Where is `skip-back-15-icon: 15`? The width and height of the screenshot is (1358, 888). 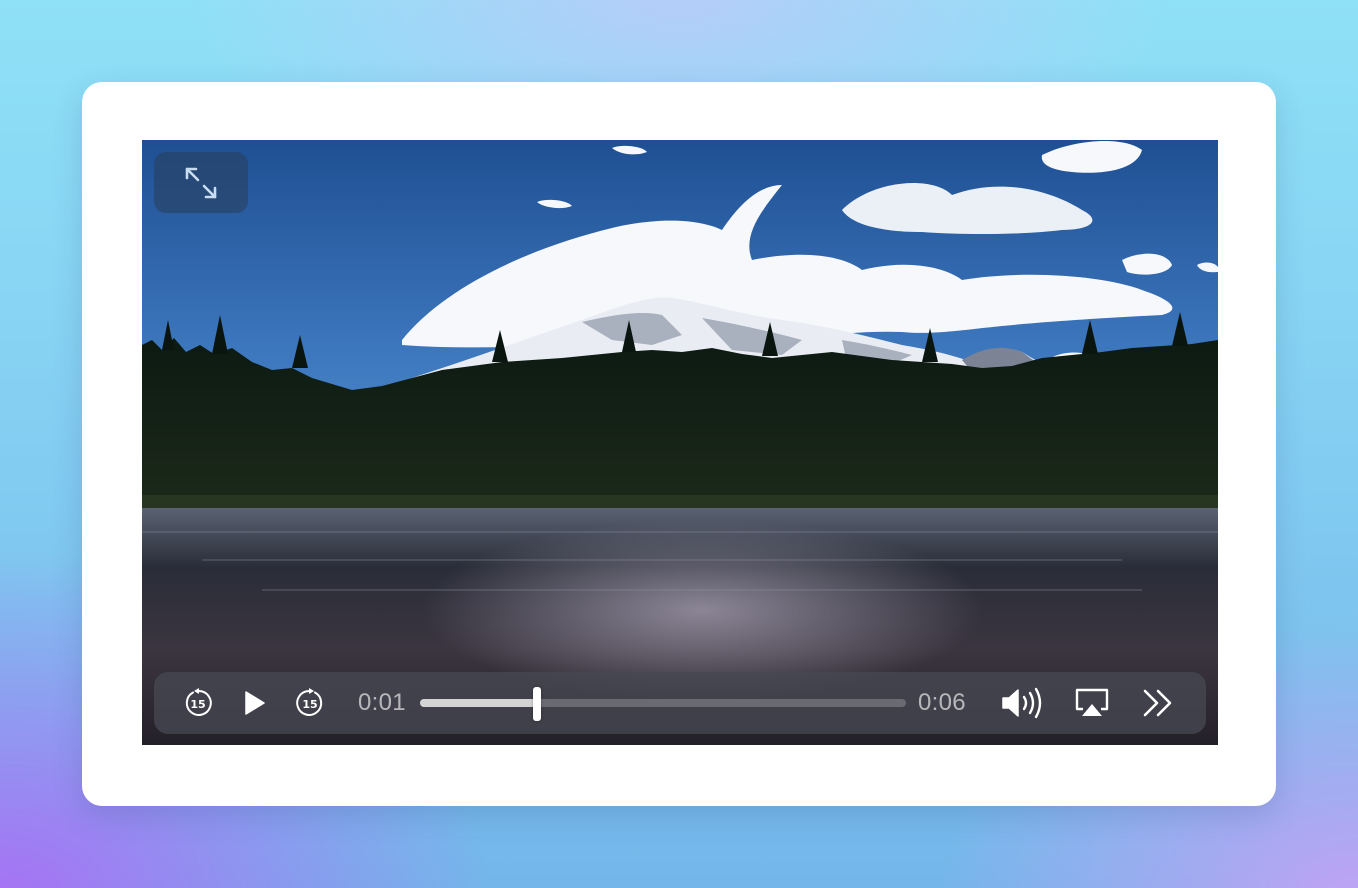
skip-back-15-icon: 15 is located at coordinates (198, 702).